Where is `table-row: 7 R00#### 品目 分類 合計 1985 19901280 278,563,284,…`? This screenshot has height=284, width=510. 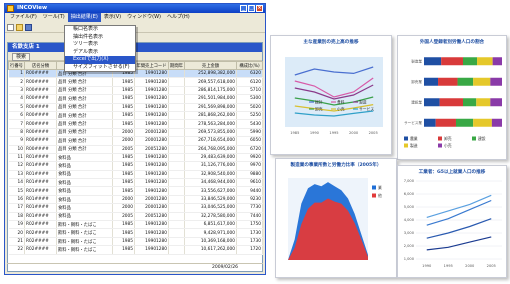 table-row: 7 R00#### 品目 分類 合計 1985 19901280 278,563,284,… is located at coordinates (135, 124).